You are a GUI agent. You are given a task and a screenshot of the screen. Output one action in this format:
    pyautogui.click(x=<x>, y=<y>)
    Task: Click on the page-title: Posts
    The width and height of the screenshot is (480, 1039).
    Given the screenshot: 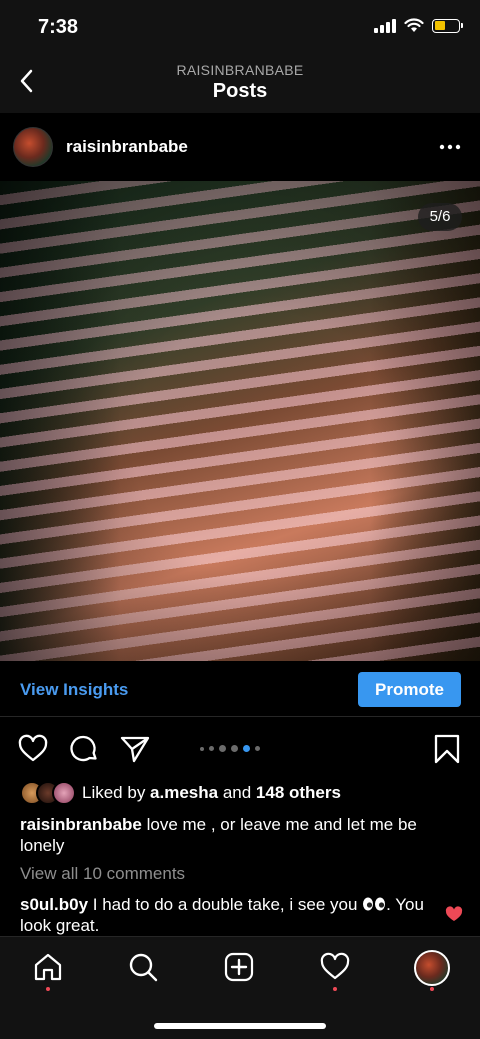 What is the action you would take?
    pyautogui.click(x=240, y=91)
    